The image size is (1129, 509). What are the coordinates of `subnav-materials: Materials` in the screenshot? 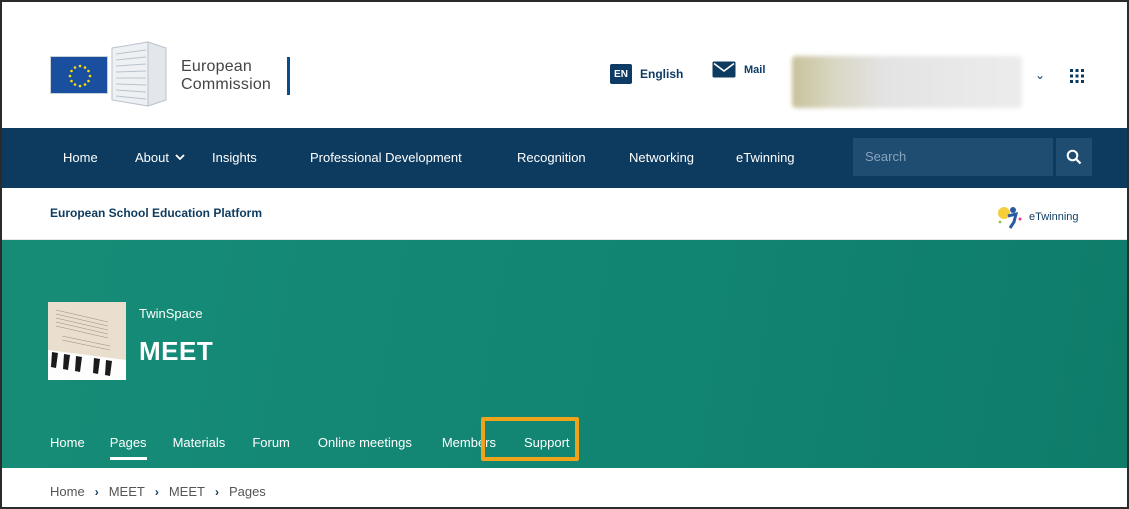 It's located at (199, 442).